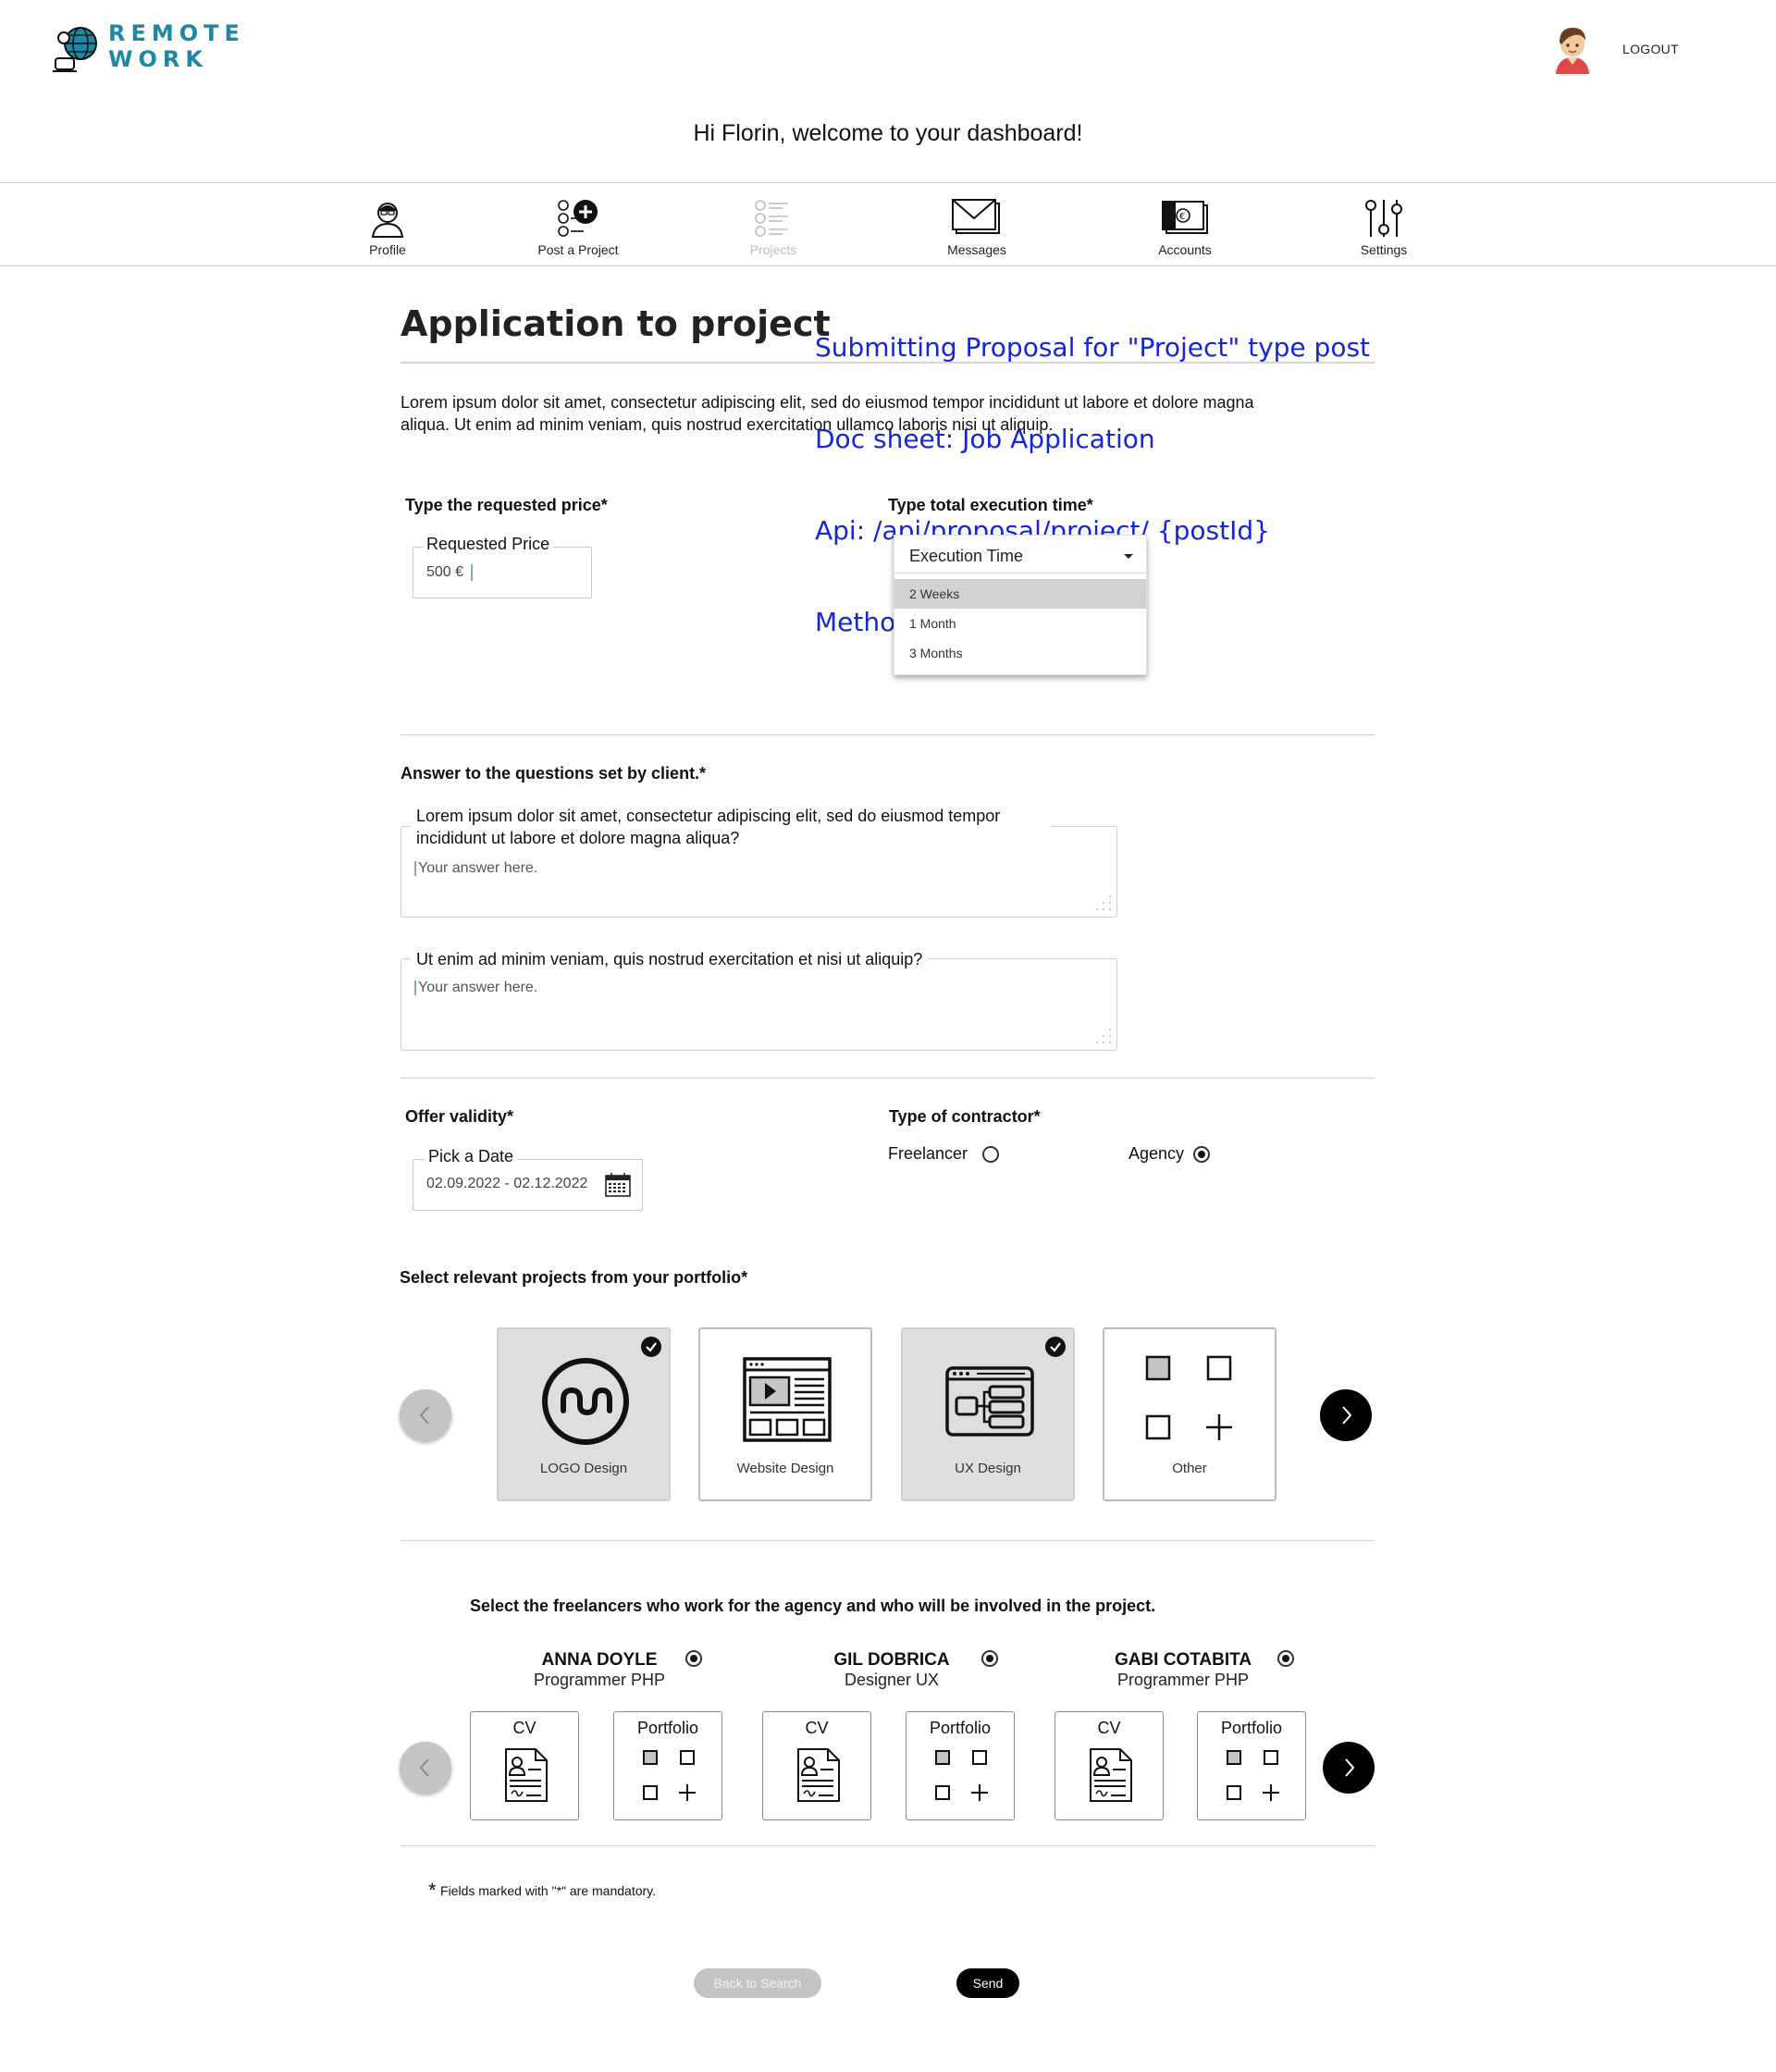 This screenshot has height=2072, width=1776. I want to click on answer-1-wrap: Your answer here., so click(476, 869).